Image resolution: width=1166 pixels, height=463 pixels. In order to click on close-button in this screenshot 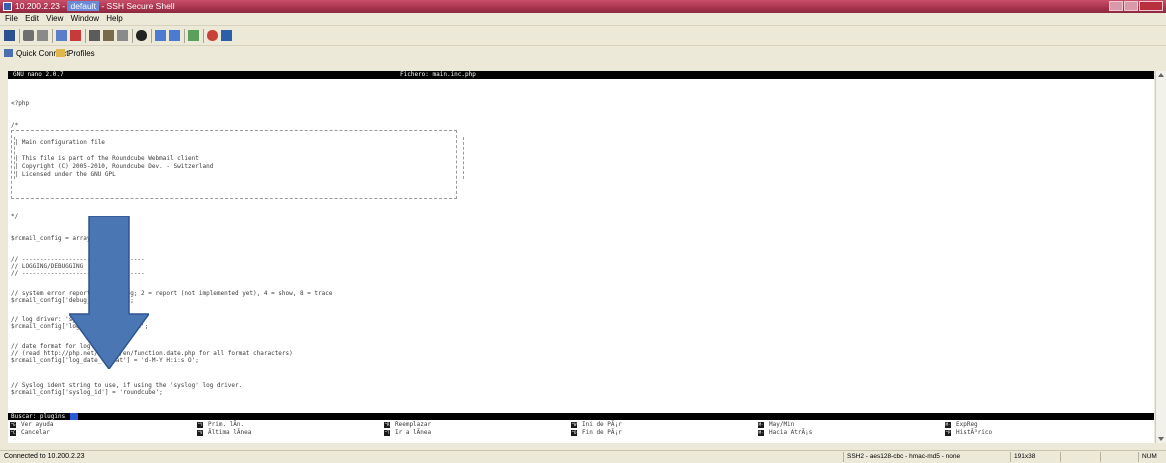, I will do `click(1151, 6)`.